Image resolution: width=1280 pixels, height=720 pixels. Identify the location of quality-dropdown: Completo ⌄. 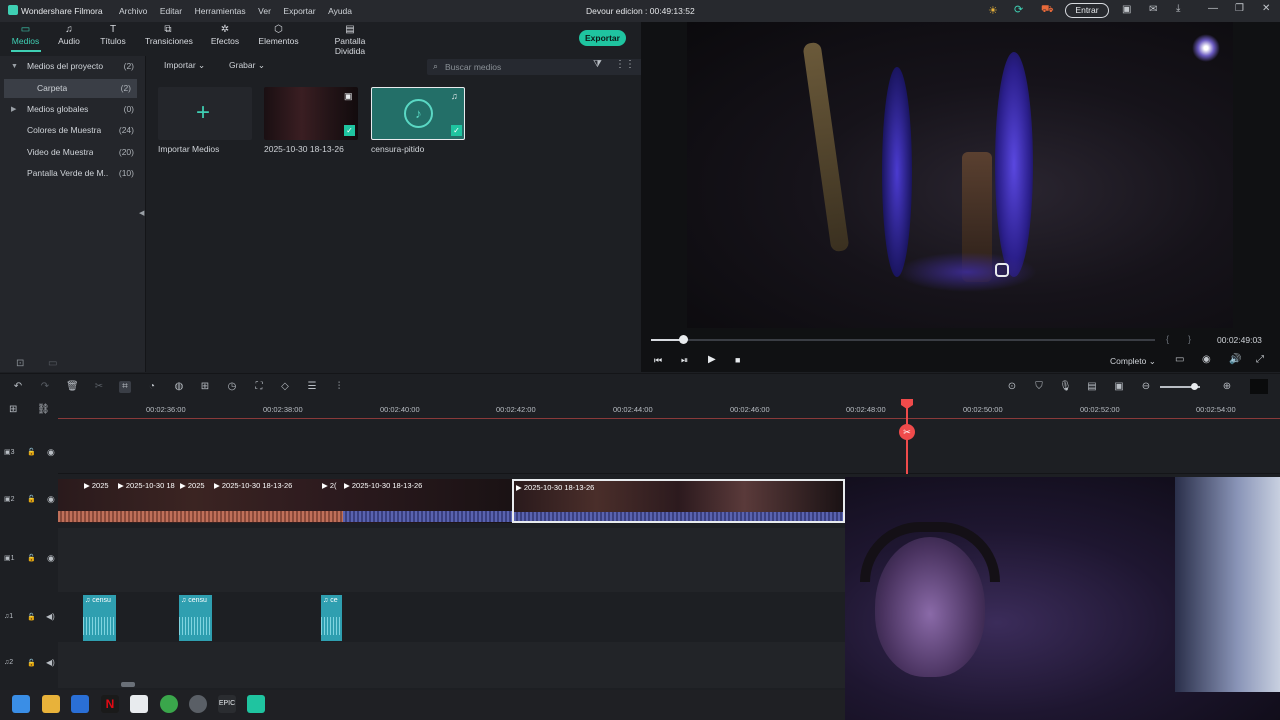
(1133, 361).